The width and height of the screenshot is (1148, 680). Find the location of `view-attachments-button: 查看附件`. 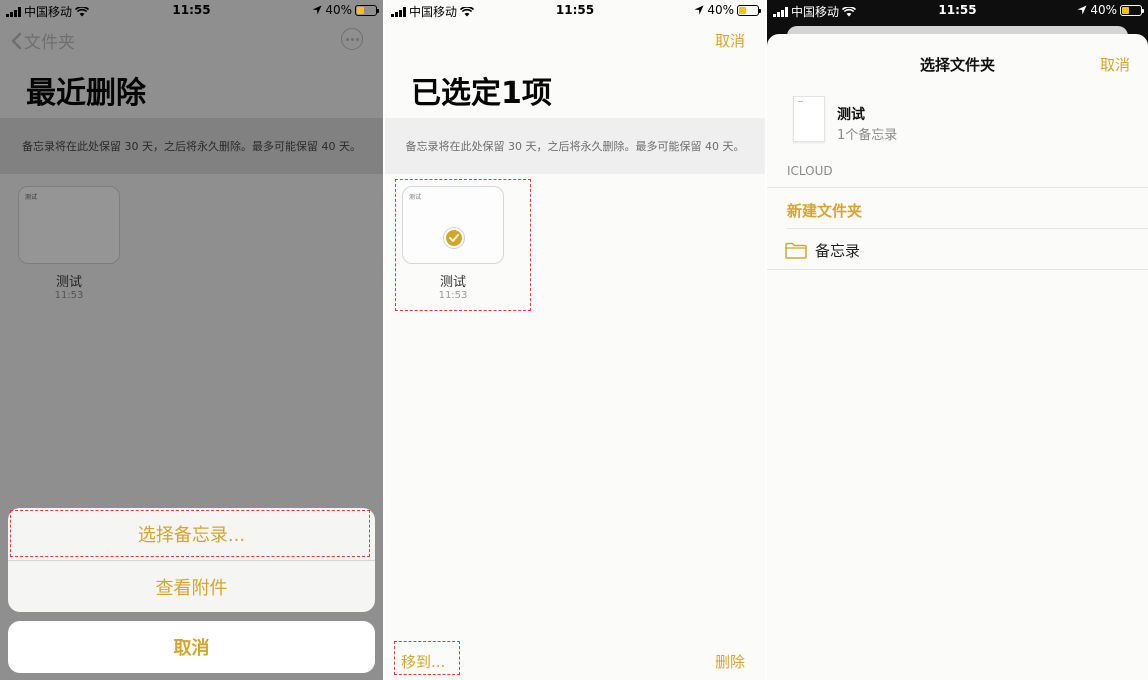

view-attachments-button: 查看附件 is located at coordinates (191, 586).